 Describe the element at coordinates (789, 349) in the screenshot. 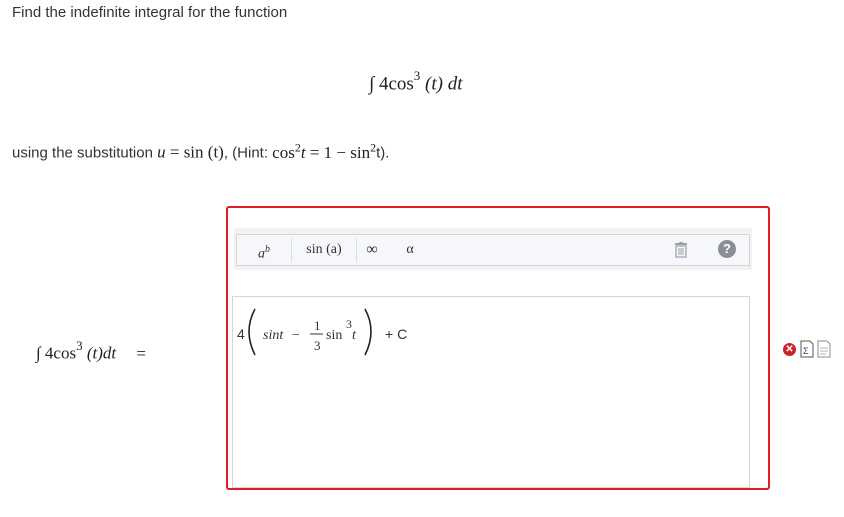

I see `incorrect-icon: ✕` at that location.